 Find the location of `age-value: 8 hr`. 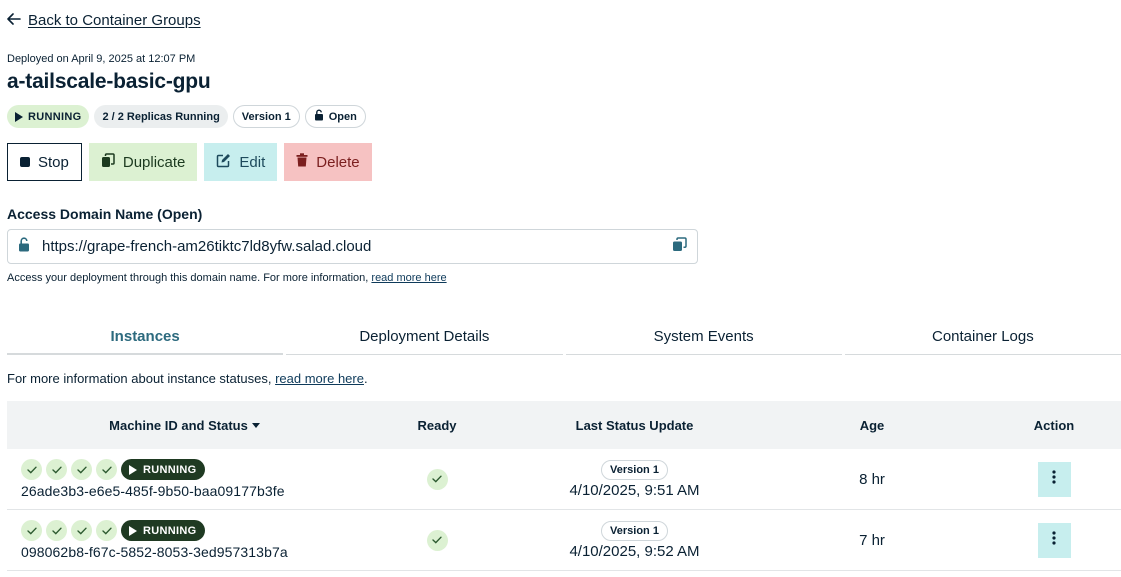

age-value: 8 hr is located at coordinates (872, 479).